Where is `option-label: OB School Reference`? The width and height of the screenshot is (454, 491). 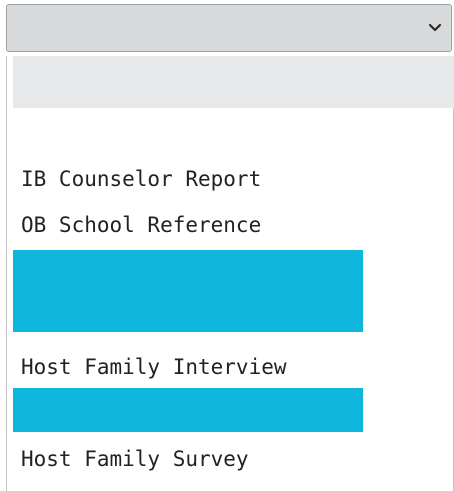
option-label: OB School Reference is located at coordinates (141, 225).